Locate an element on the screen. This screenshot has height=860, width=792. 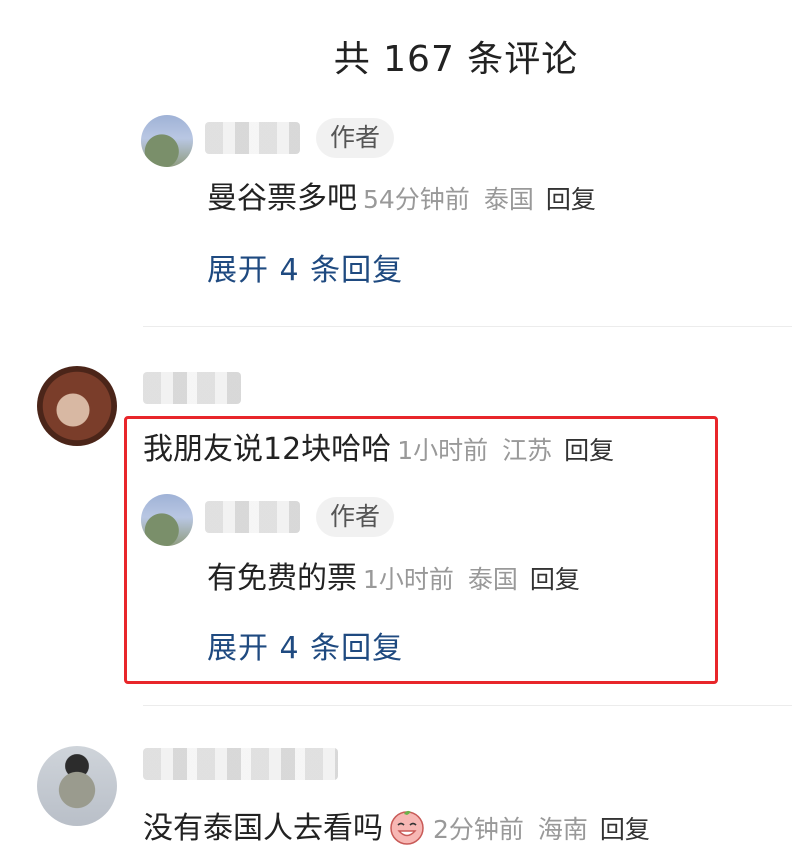
comment-text: 没有泰国人去看吗 is located at coordinates (263, 828).